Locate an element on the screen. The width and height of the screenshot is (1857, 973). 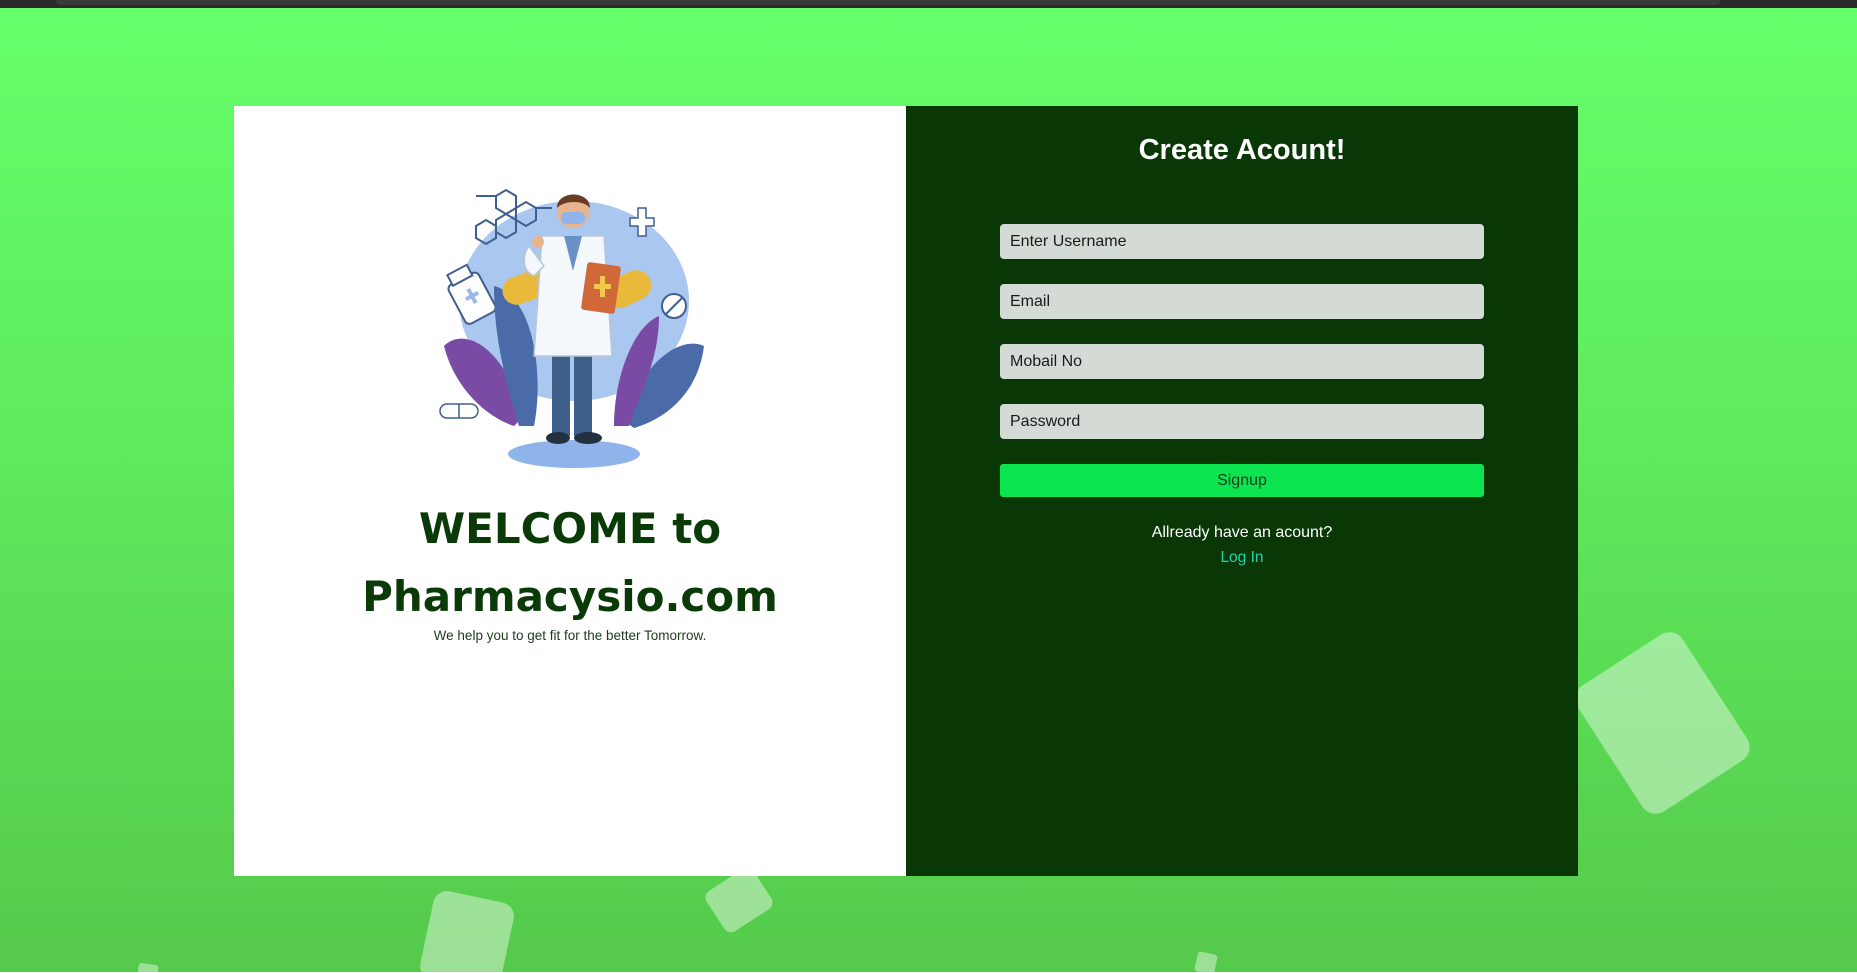
mobile-input is located at coordinates (1242, 361).